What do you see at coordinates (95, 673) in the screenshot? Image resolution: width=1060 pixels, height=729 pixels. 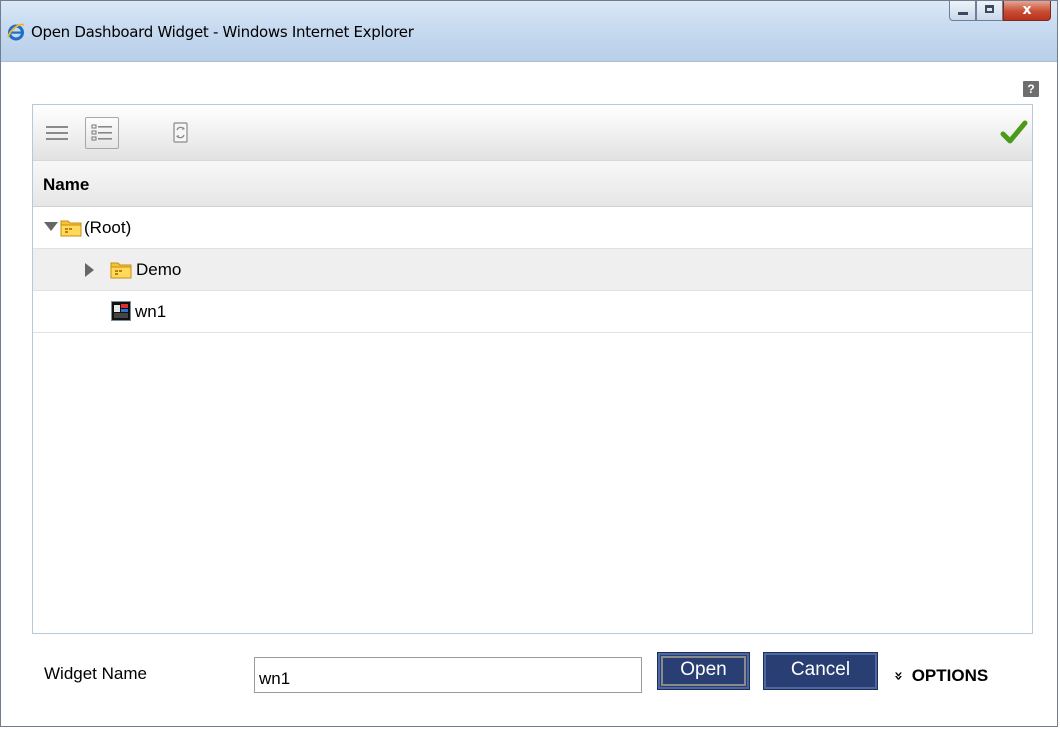 I see `widget-name-label: Widget Name` at bounding box center [95, 673].